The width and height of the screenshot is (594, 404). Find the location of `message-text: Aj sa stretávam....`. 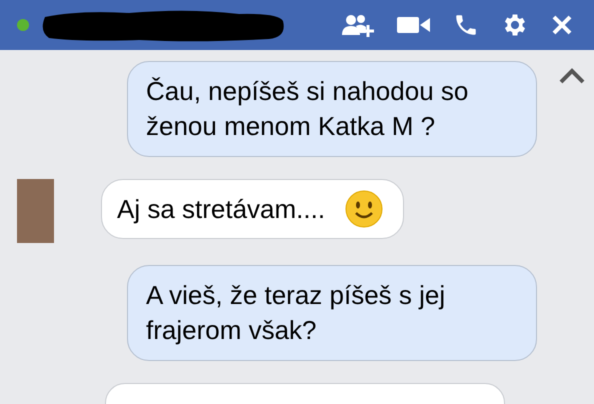

message-text: Aj sa stretávam.... is located at coordinates (221, 209).